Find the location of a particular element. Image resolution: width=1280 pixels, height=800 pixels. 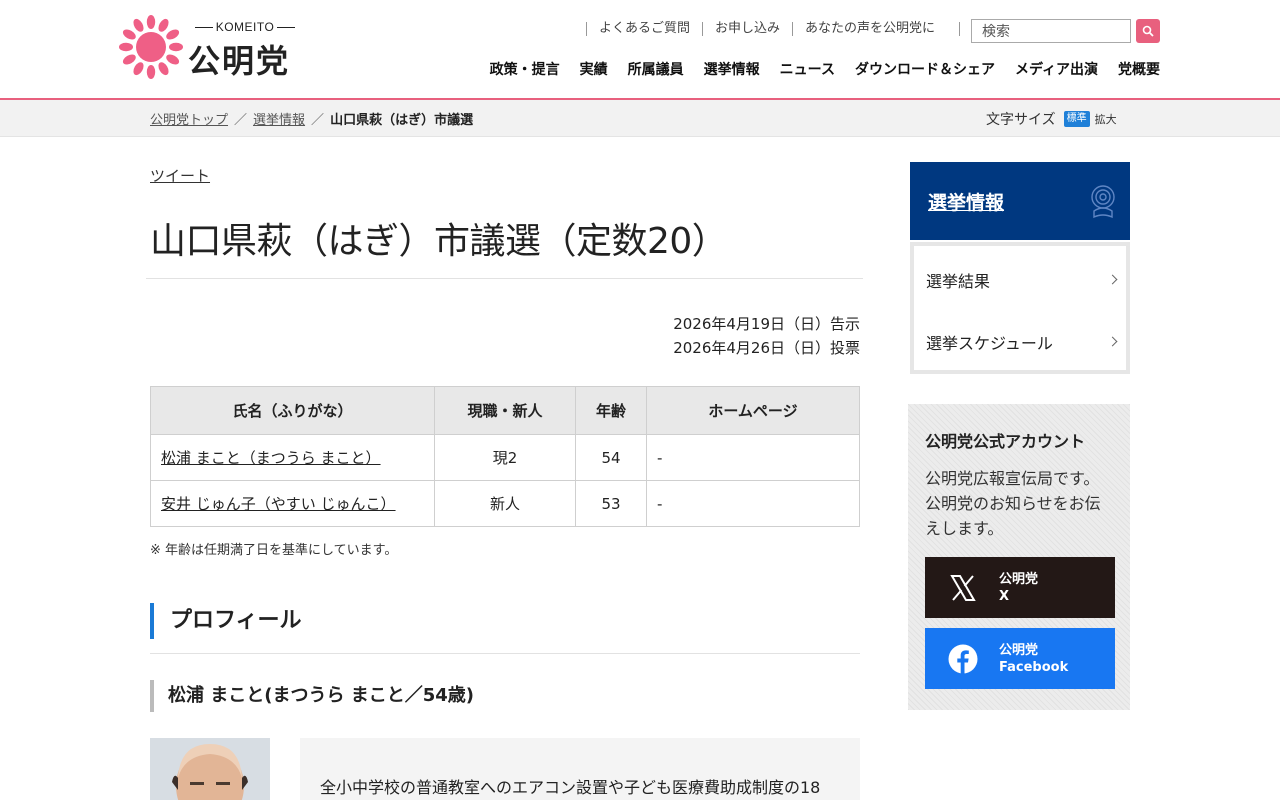

nav-election: 選挙情報 is located at coordinates (732, 69).